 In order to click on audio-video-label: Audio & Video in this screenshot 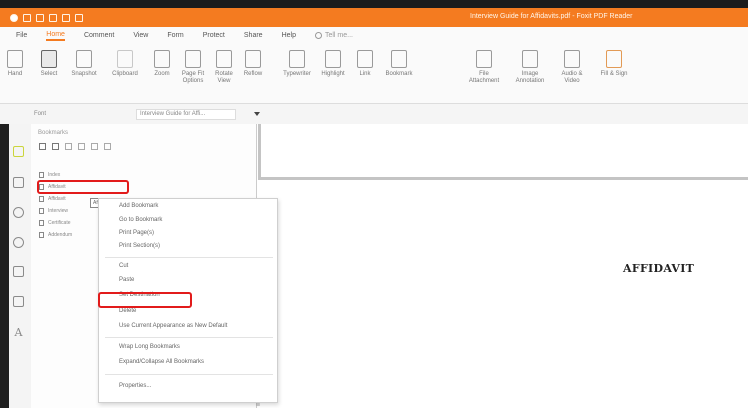, I will do `click(572, 77)`.